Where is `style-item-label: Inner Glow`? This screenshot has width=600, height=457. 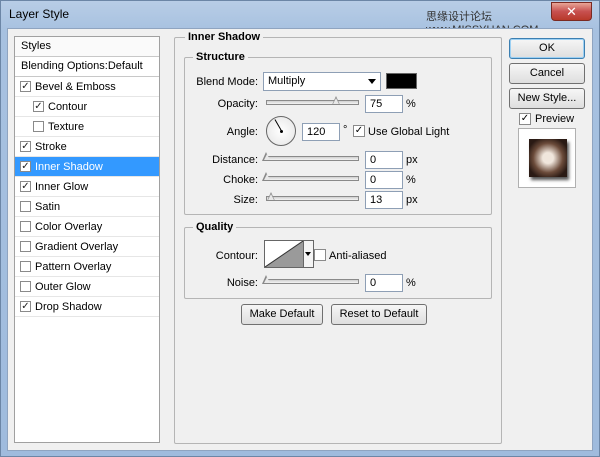 style-item-label: Inner Glow is located at coordinates (62, 187).